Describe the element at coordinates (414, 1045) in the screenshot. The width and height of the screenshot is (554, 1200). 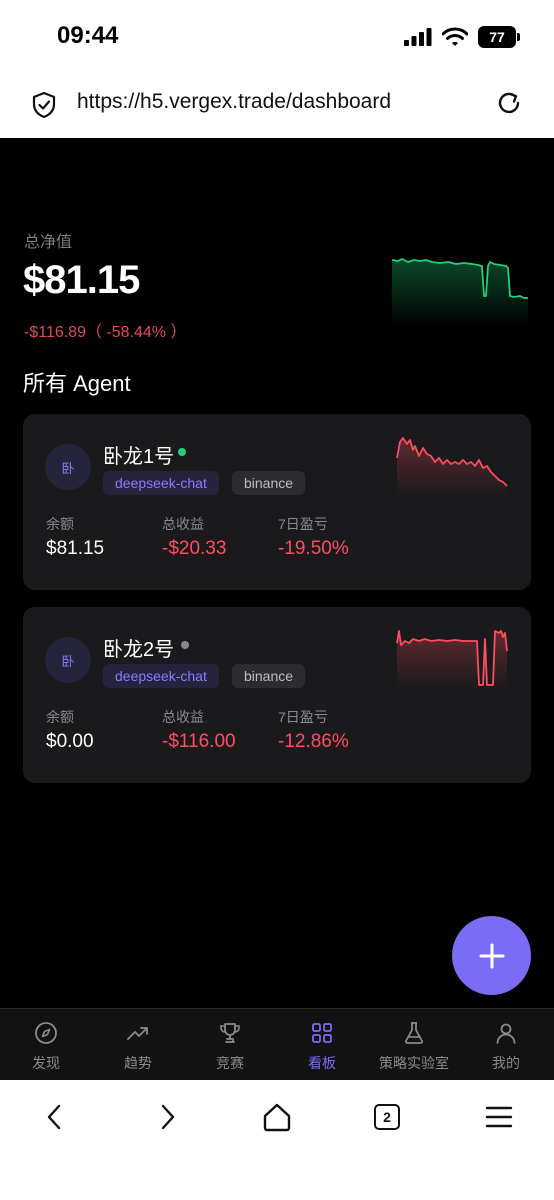
I see `tab-strategy-lab: 策略实验室` at that location.